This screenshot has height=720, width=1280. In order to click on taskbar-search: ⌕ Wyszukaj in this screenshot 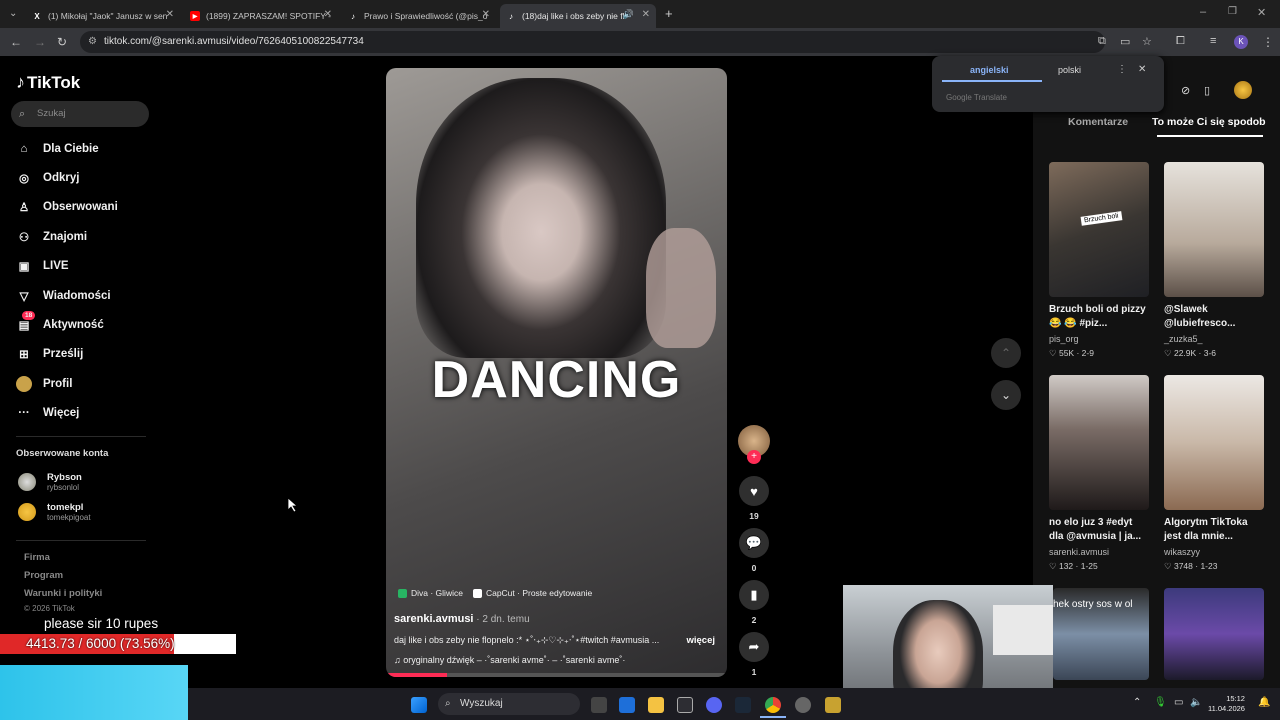, I will do `click(509, 704)`.